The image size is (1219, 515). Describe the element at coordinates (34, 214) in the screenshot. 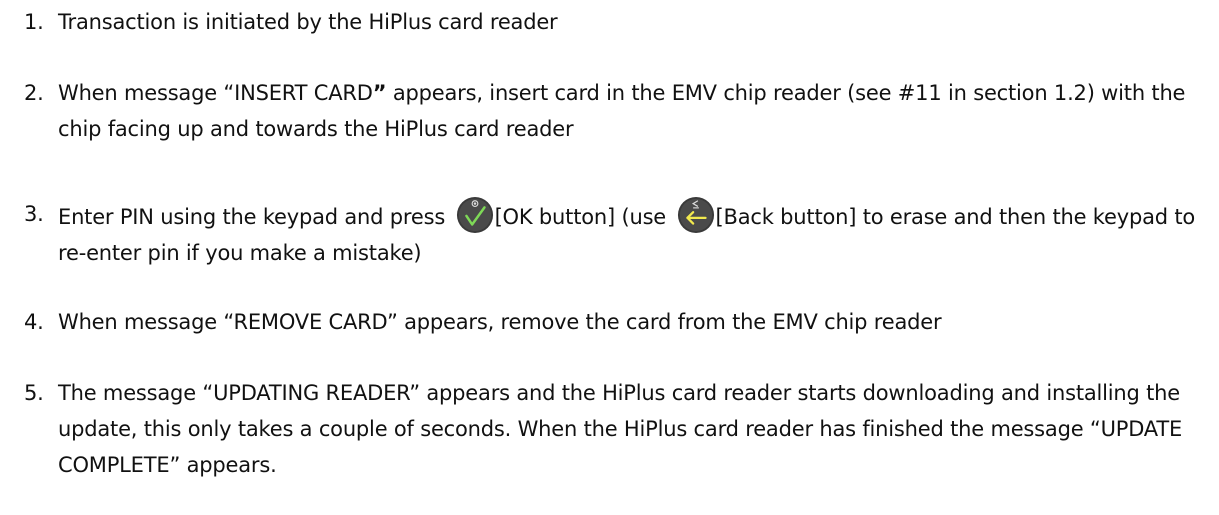

I see `step-number: 3.` at that location.